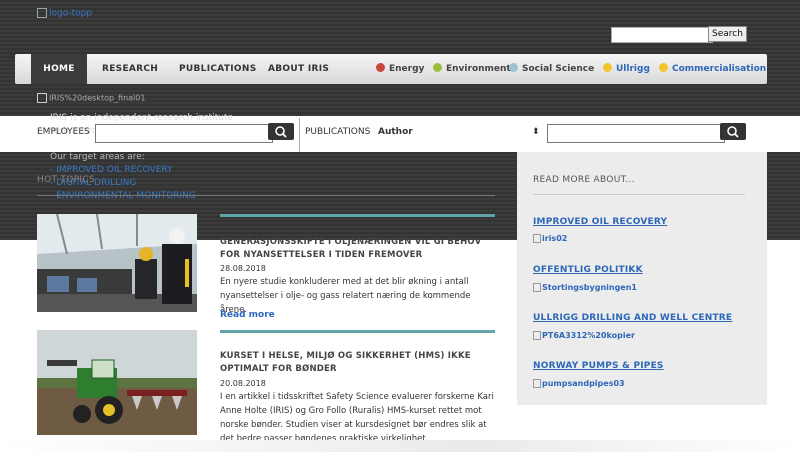  Describe the element at coordinates (130, 69) in the screenshot. I see `nav-research: RESEARCH` at that location.